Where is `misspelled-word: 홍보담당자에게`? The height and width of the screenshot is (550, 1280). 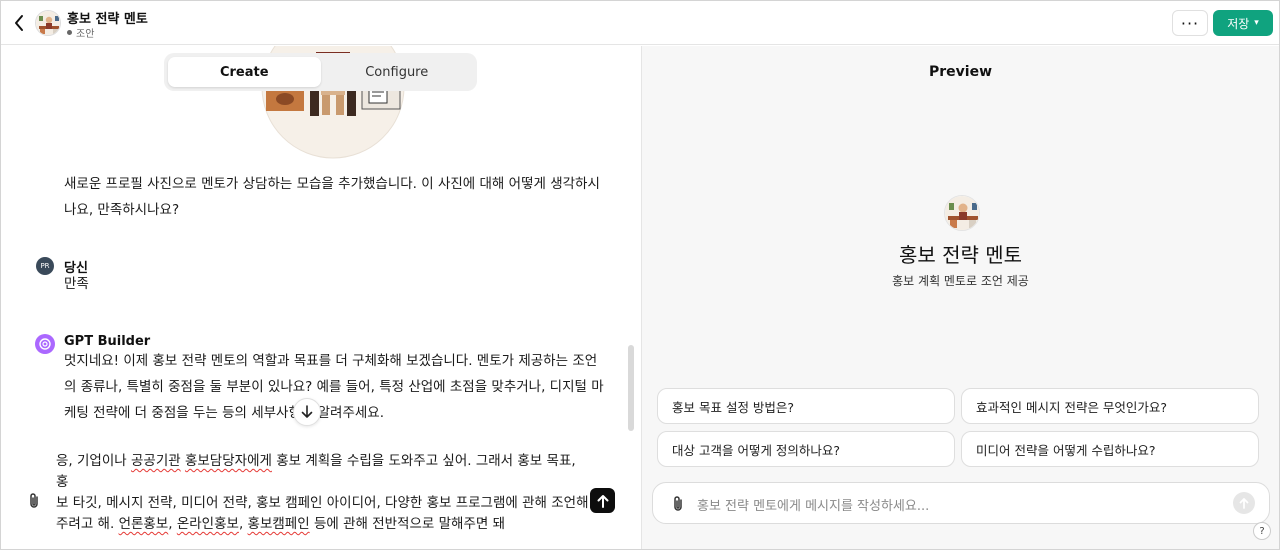 misspelled-word: 홍보담당자에게 is located at coordinates (228, 461).